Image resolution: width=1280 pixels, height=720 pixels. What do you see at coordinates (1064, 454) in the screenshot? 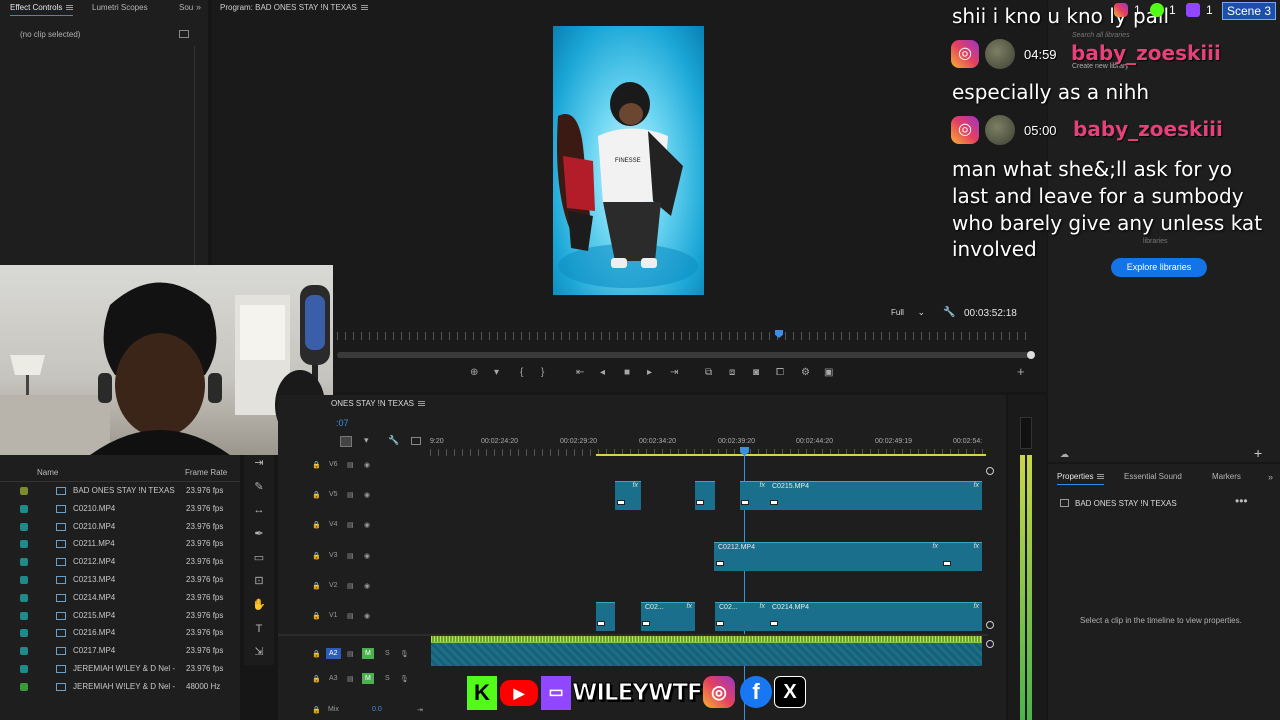
I see `cloud-icon: ☁` at bounding box center [1064, 454].